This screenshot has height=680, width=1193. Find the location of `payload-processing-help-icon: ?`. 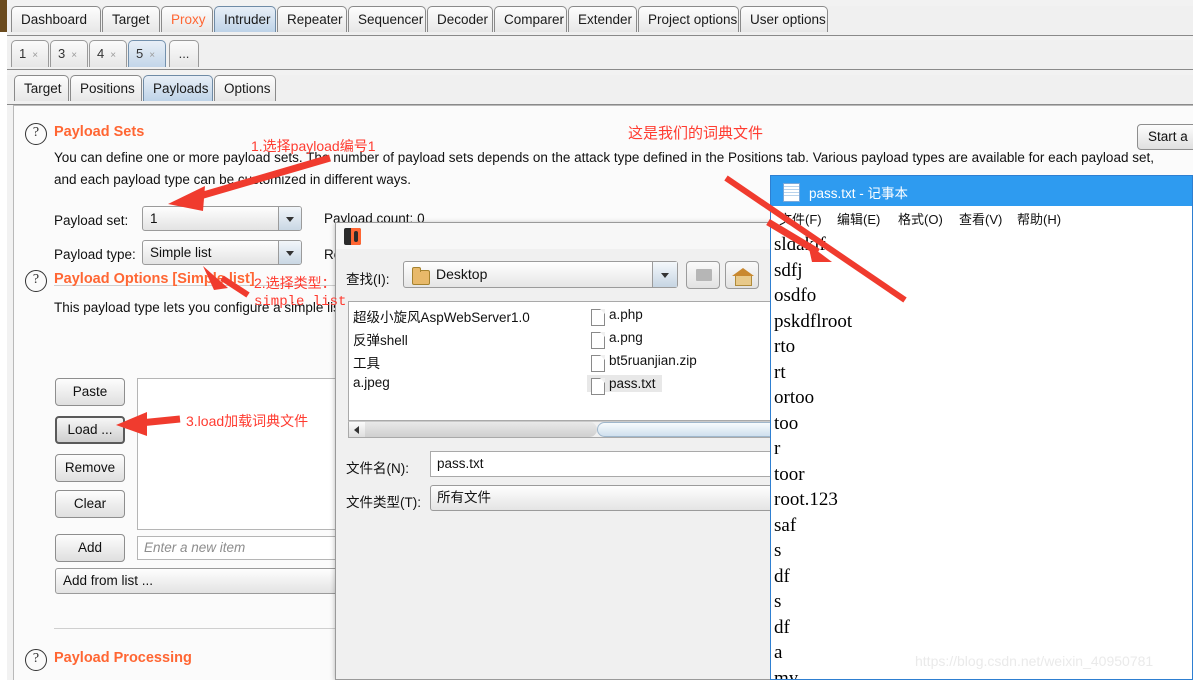

payload-processing-help-icon: ? is located at coordinates (36, 660).